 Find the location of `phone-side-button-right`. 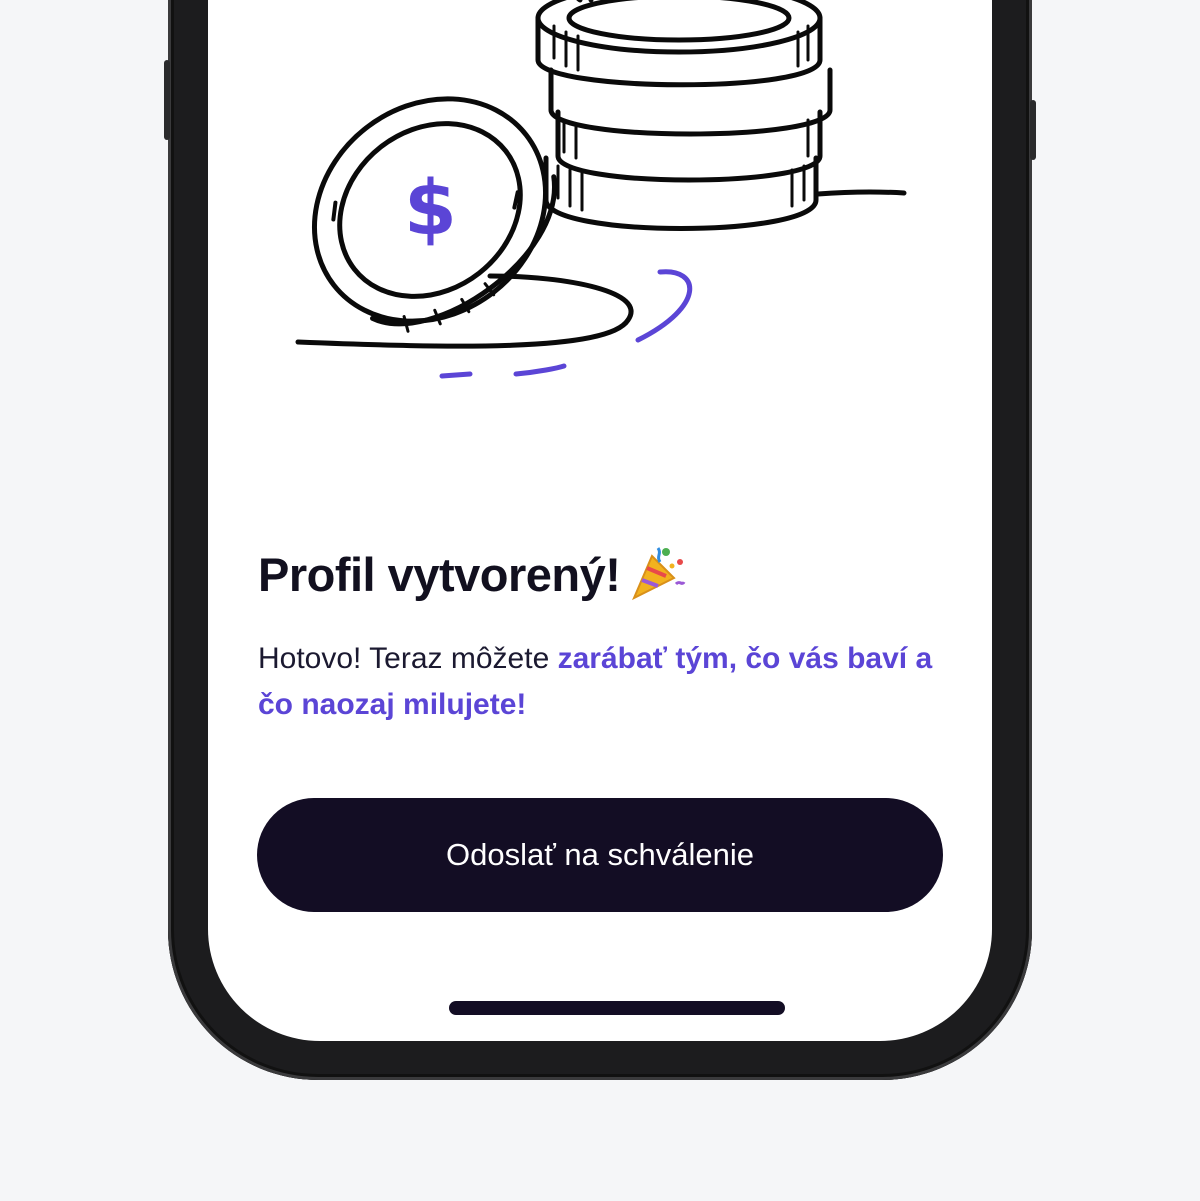

phone-side-button-right is located at coordinates (1033, 130).